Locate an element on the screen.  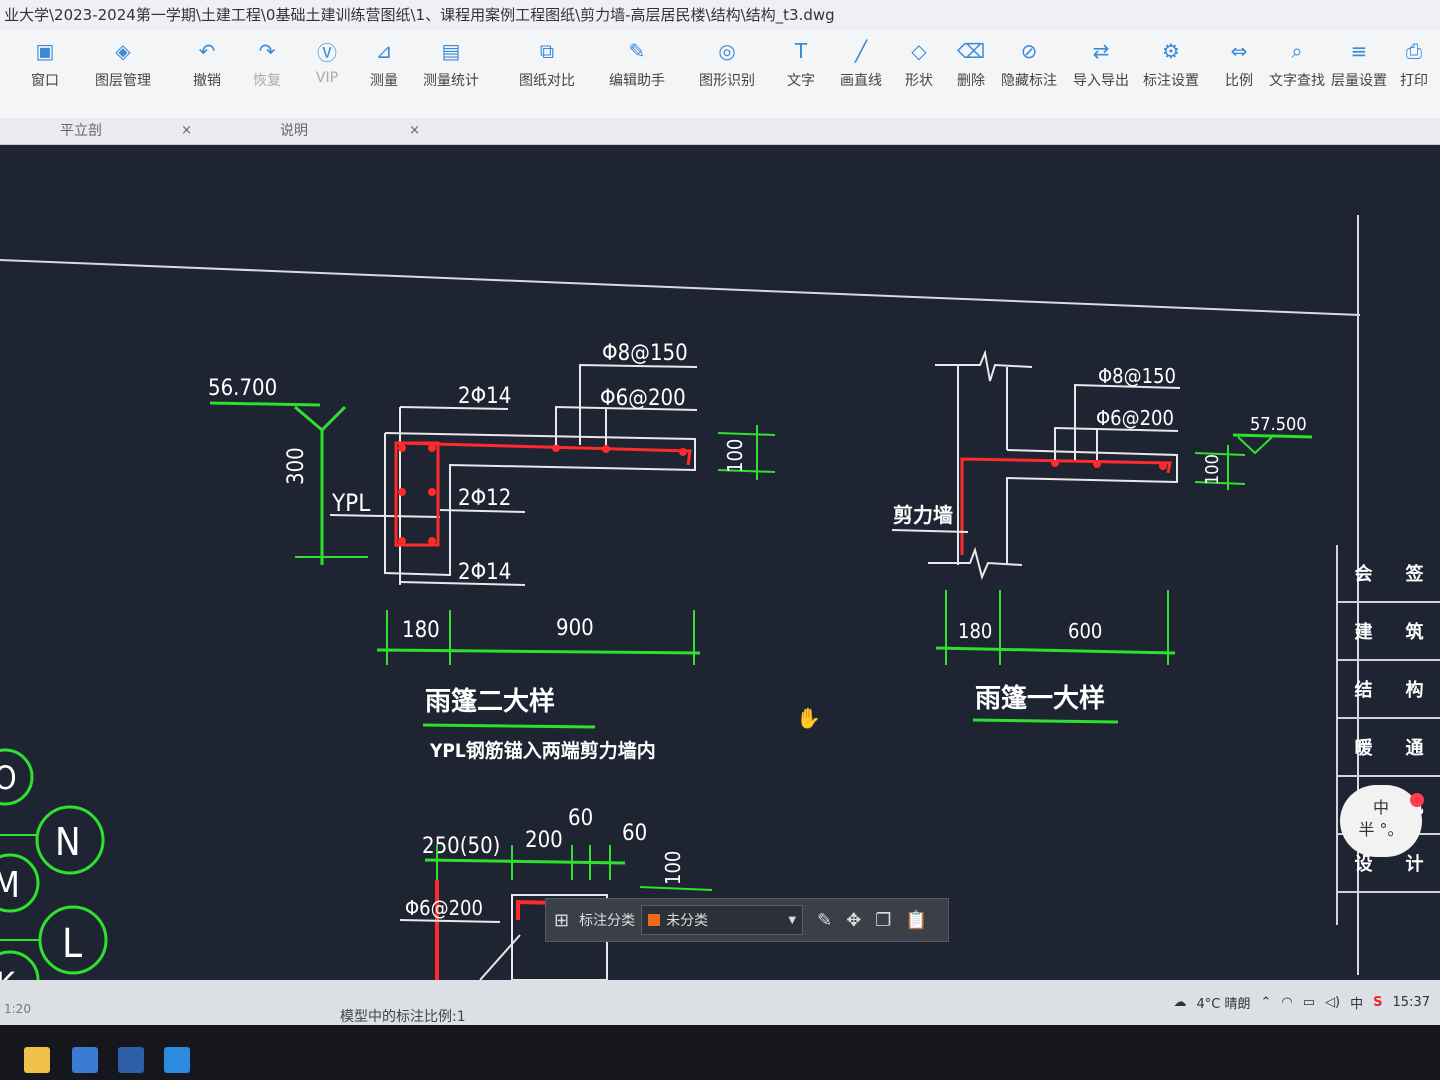
toolbar-button-label: 窗口 is located at coordinates (45, 81).